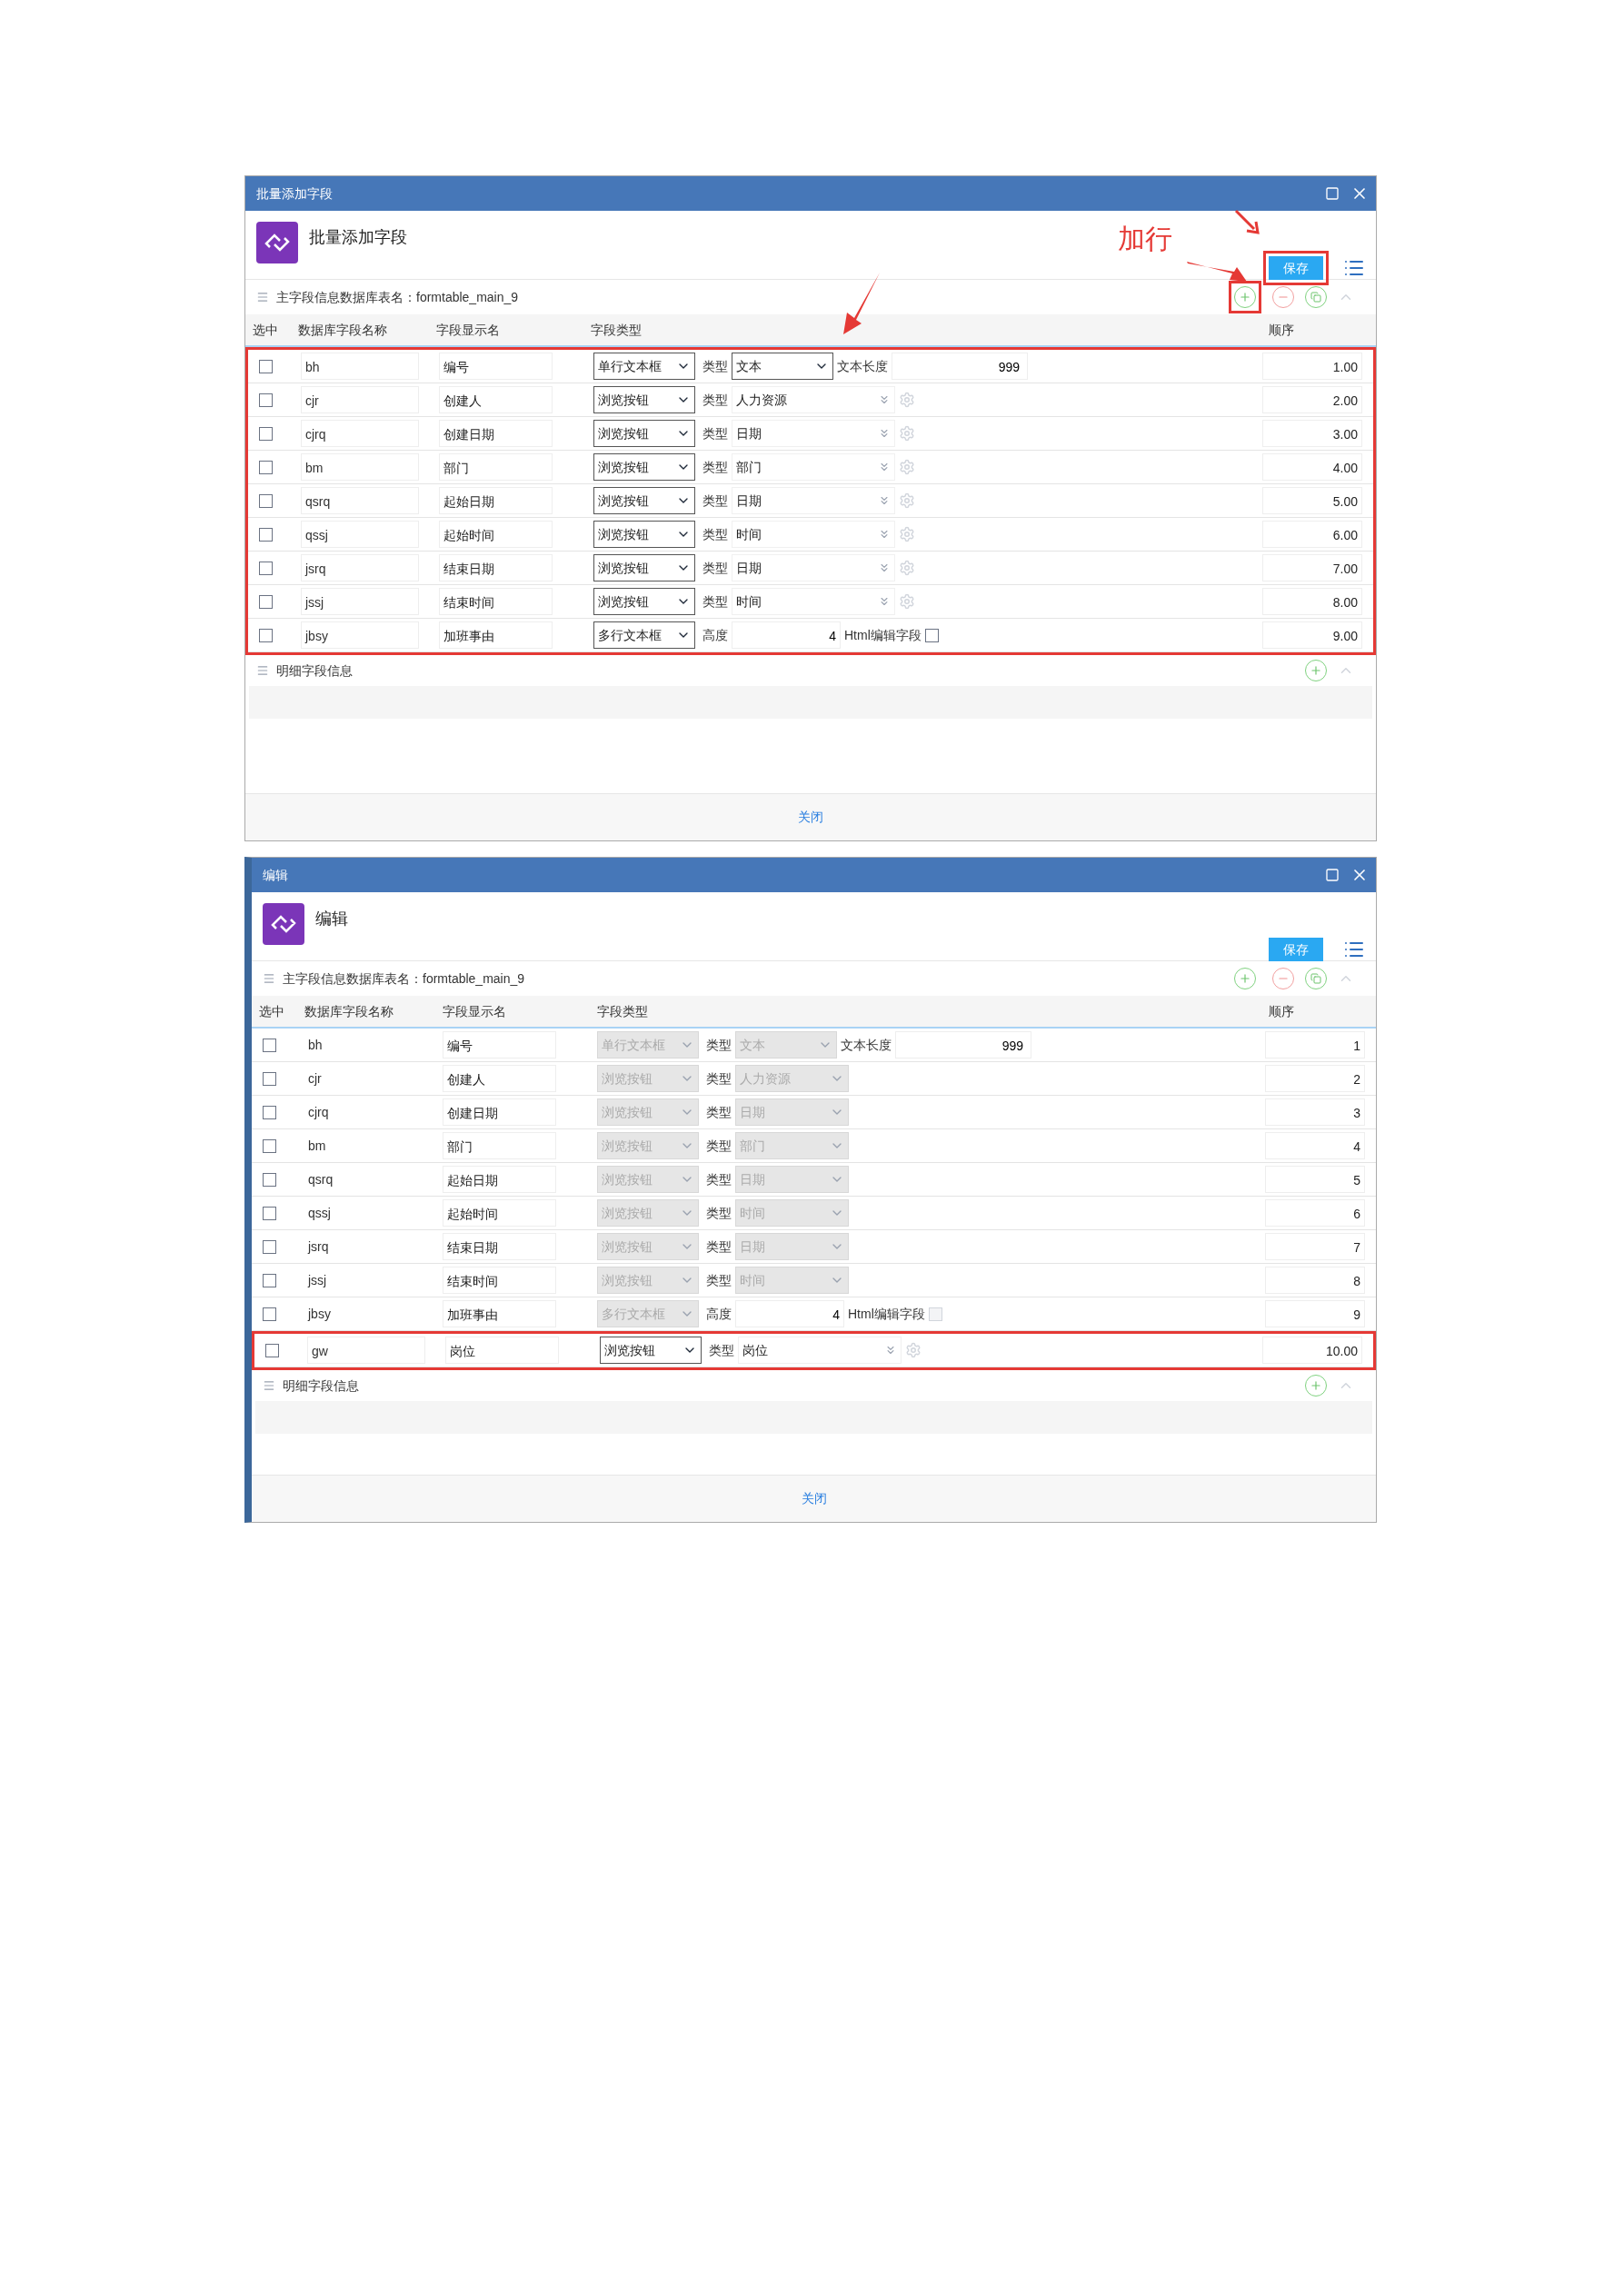  What do you see at coordinates (1312, 635) in the screenshot?
I see `order-input: 9.00` at bounding box center [1312, 635].